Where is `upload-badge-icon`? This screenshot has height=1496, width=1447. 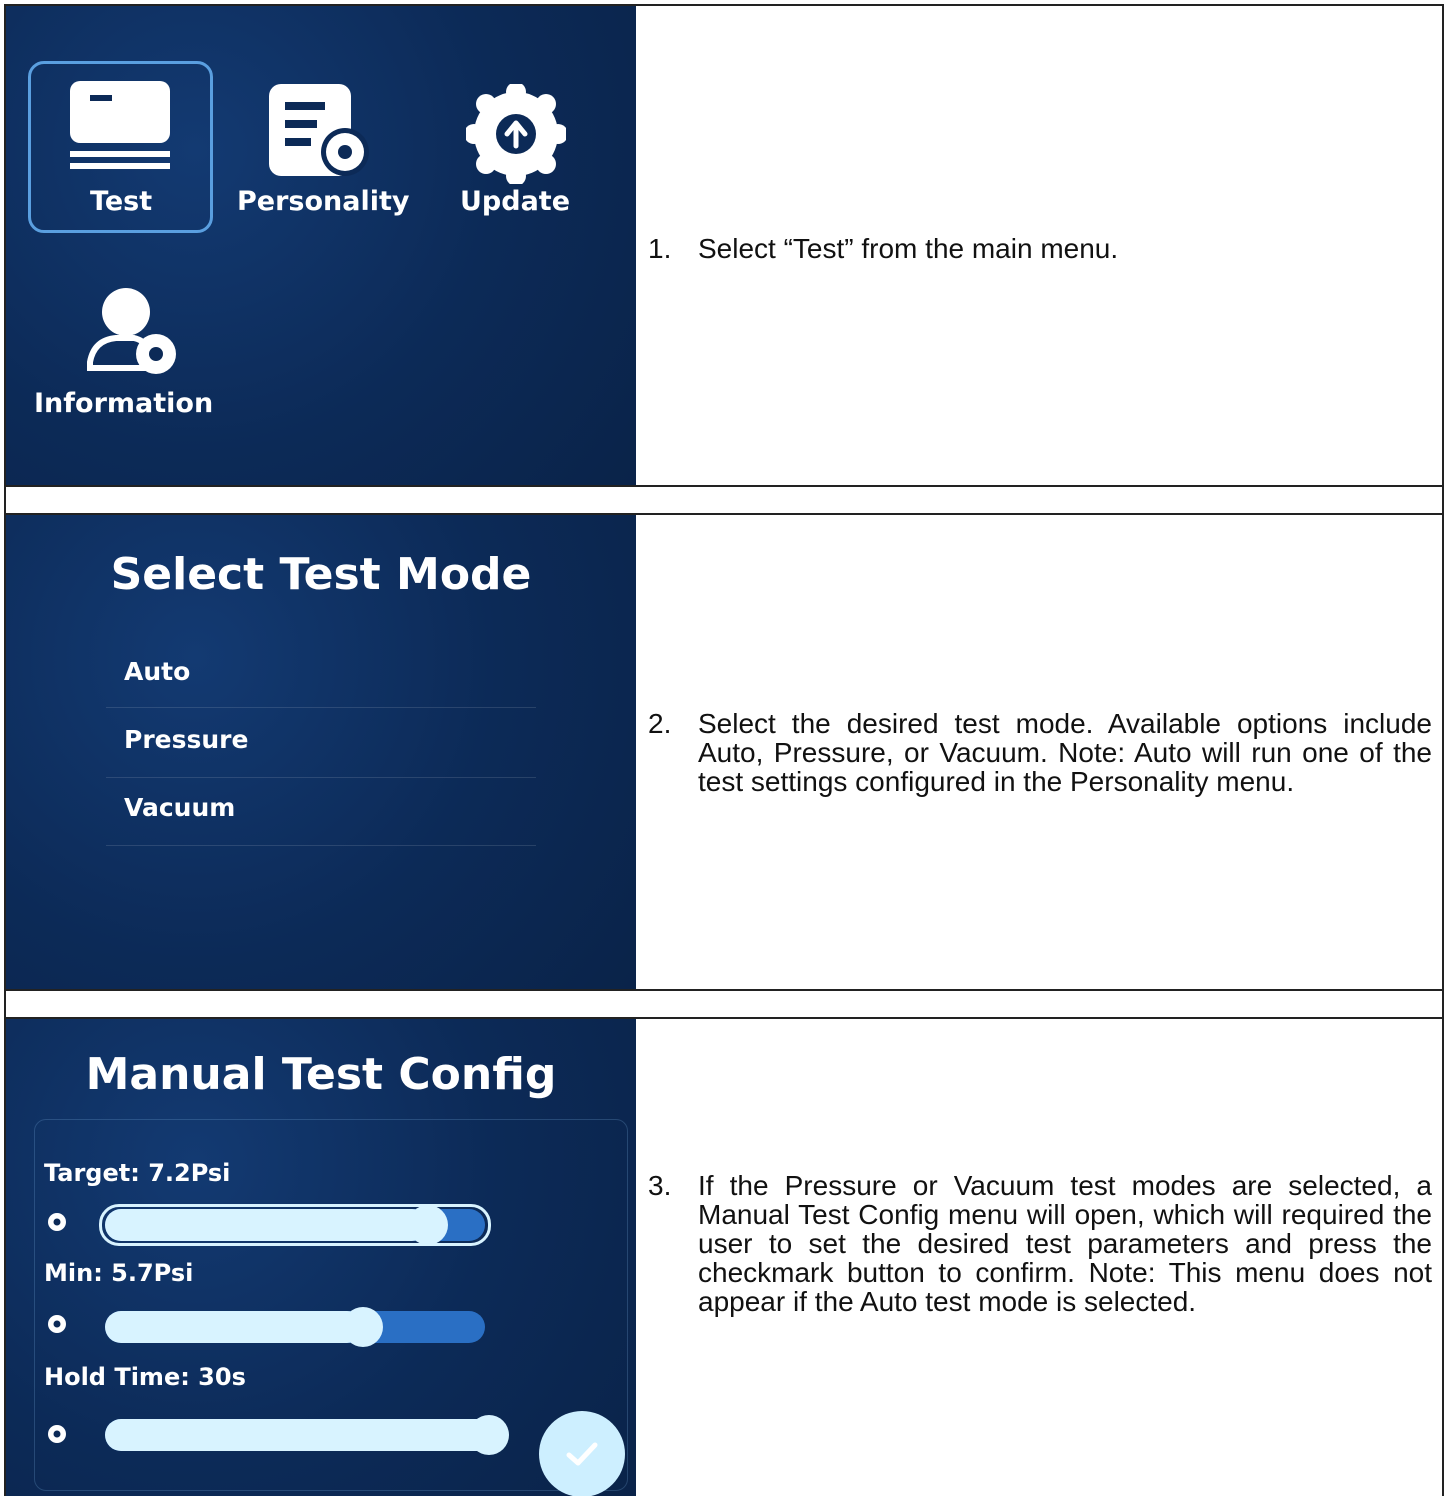 upload-badge-icon is located at coordinates (516, 134).